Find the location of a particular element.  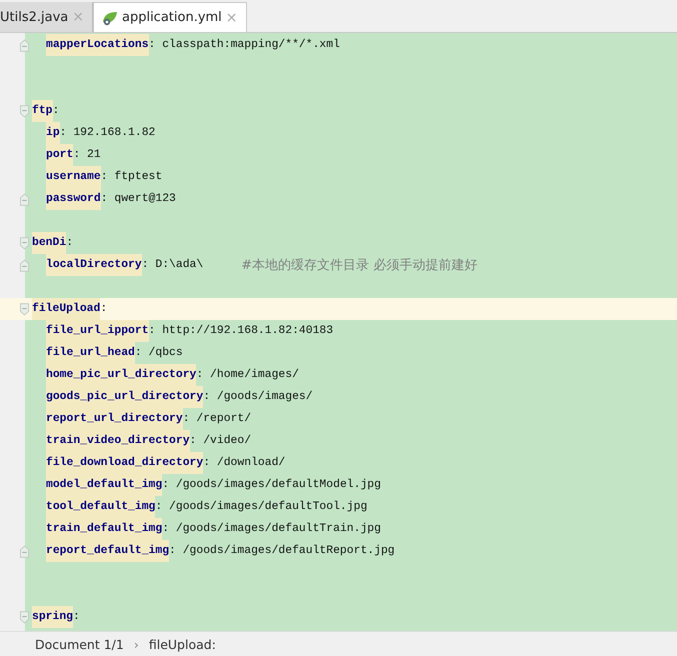

yaml-value: : http://192.168.1.82:40183 is located at coordinates (241, 331).